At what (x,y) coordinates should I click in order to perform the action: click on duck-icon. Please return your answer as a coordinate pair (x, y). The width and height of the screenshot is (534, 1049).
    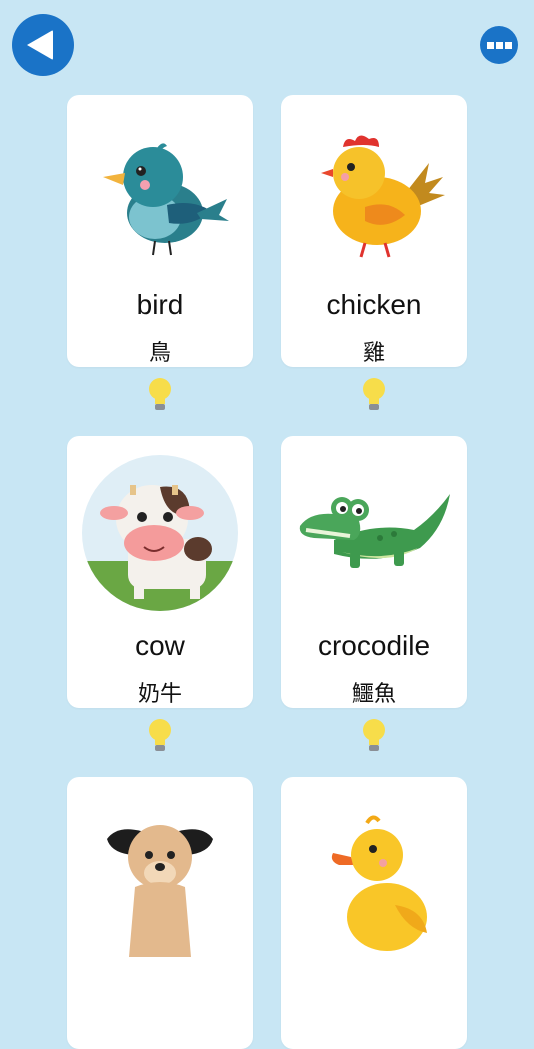
    Looking at the image, I should click on (374, 872).